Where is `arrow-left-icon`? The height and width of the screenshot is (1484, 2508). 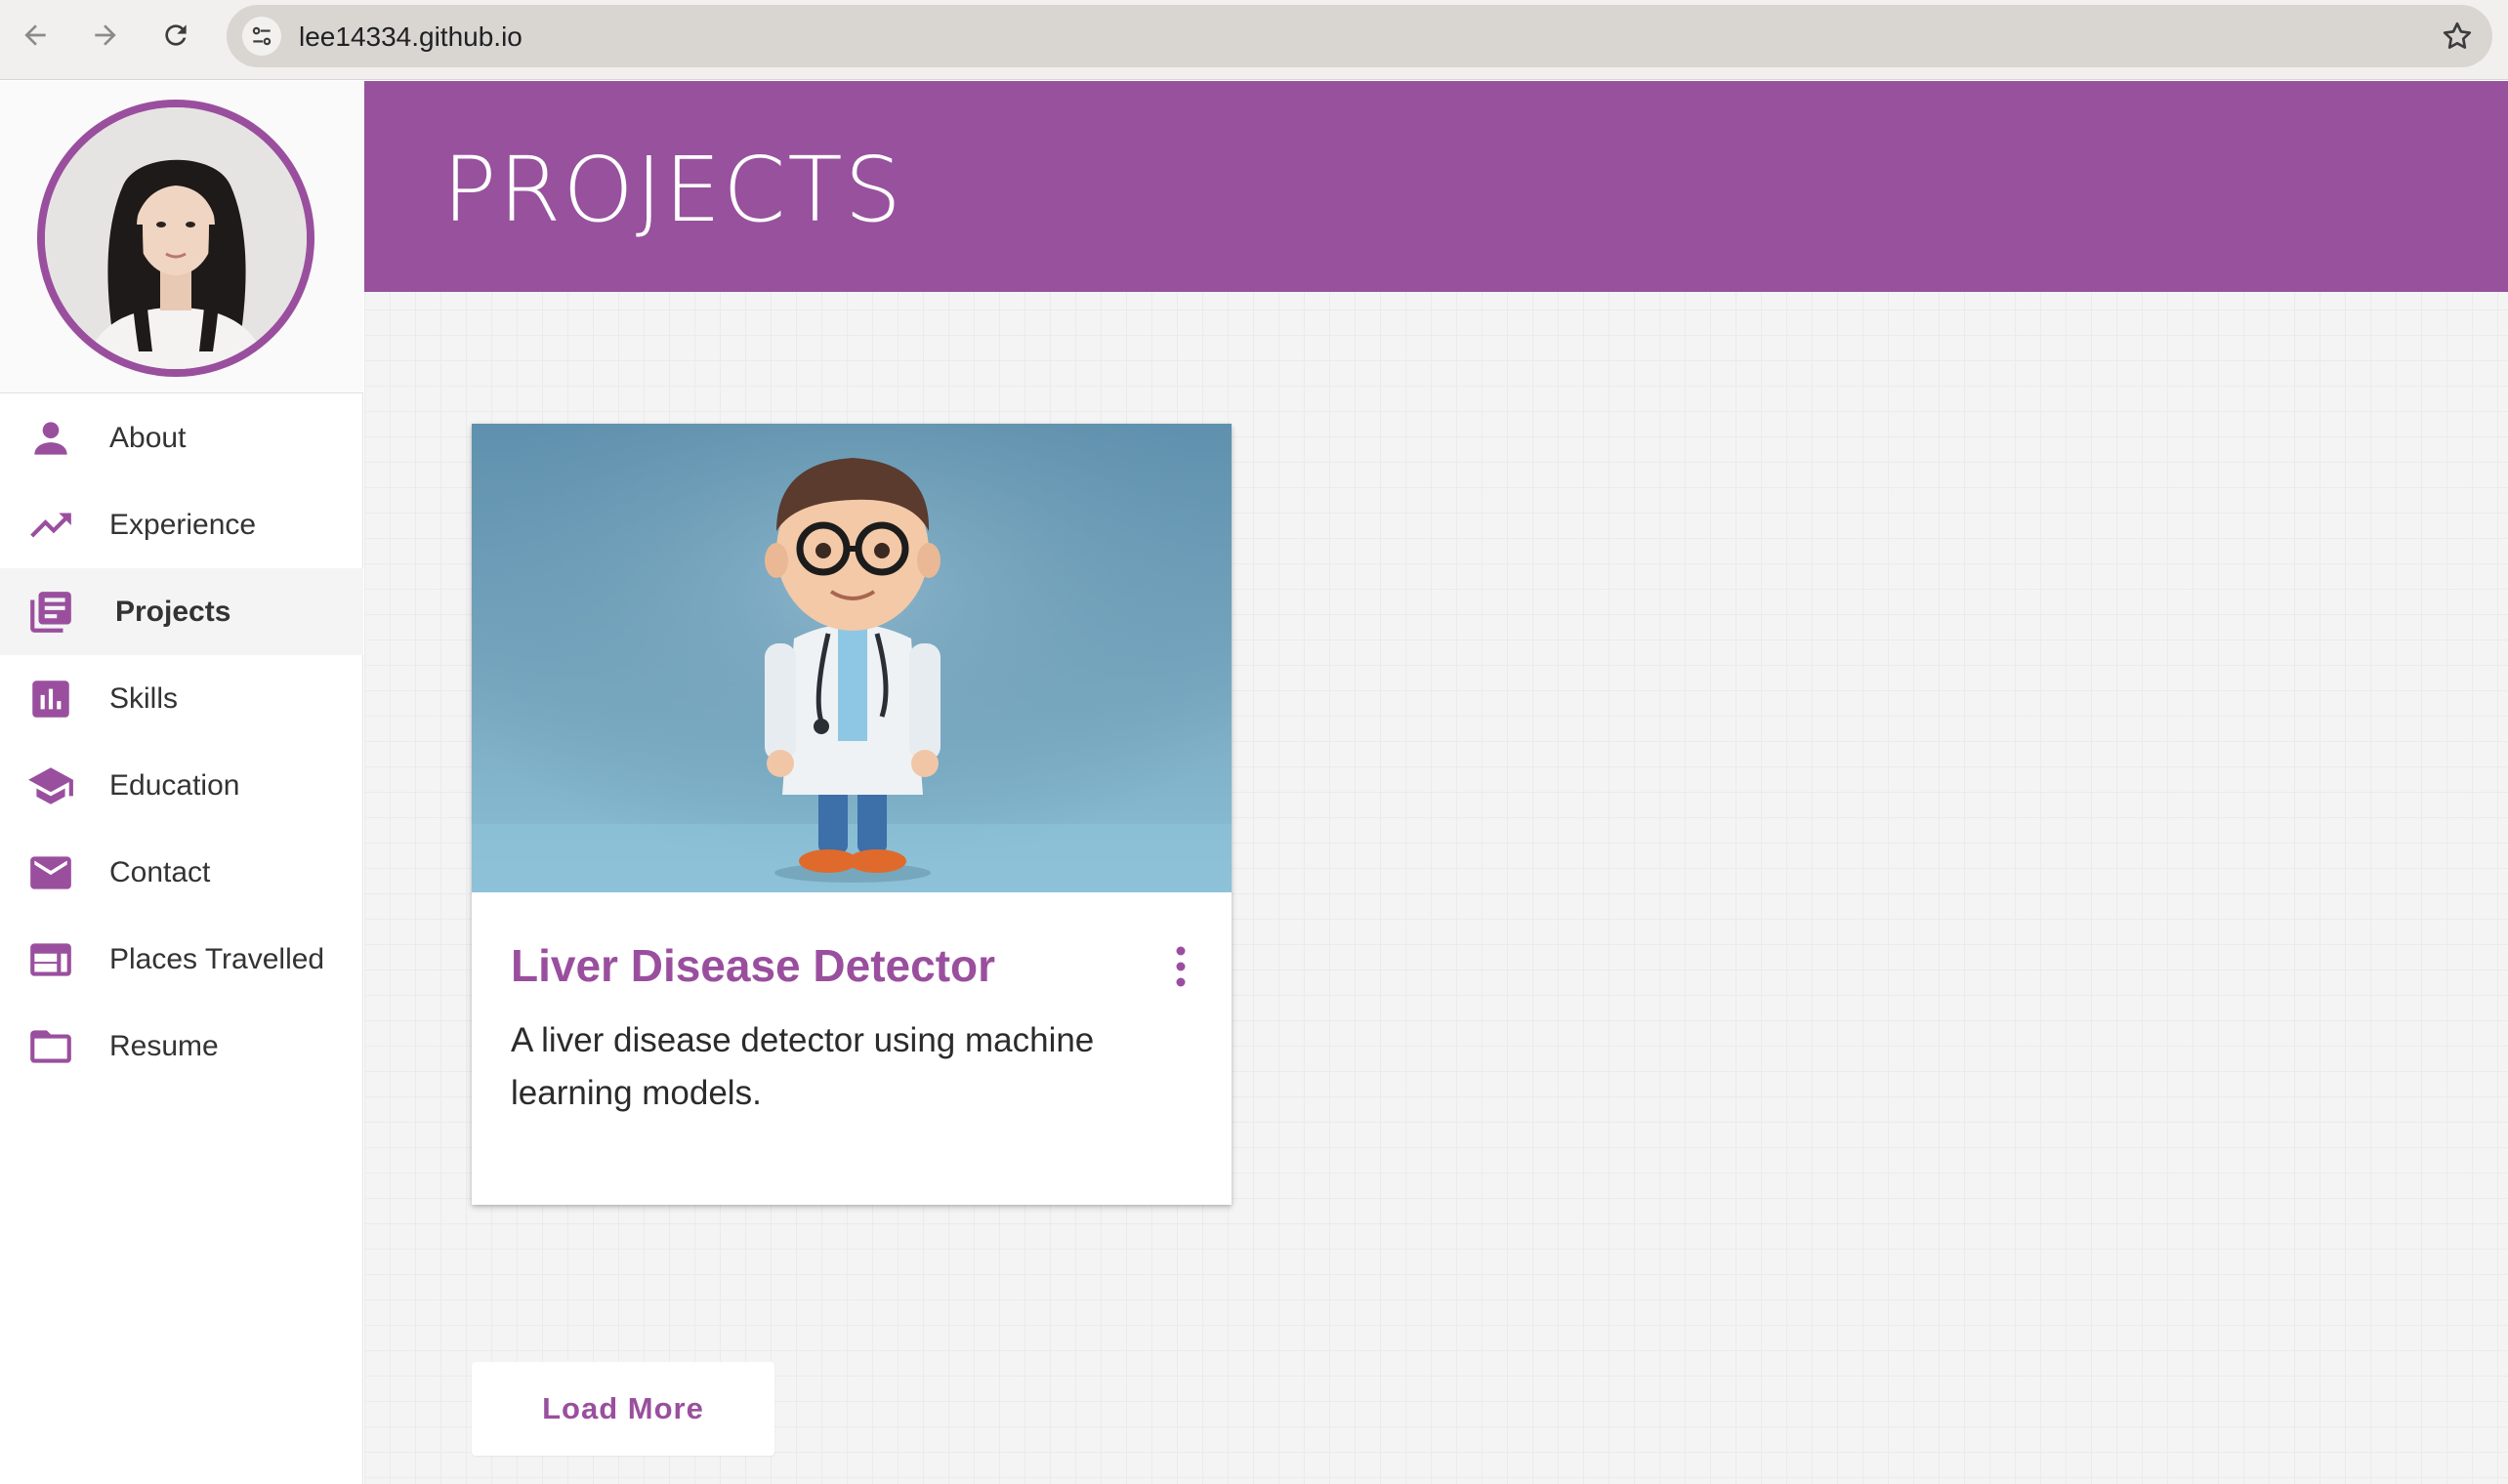
arrow-left-icon is located at coordinates (35, 35).